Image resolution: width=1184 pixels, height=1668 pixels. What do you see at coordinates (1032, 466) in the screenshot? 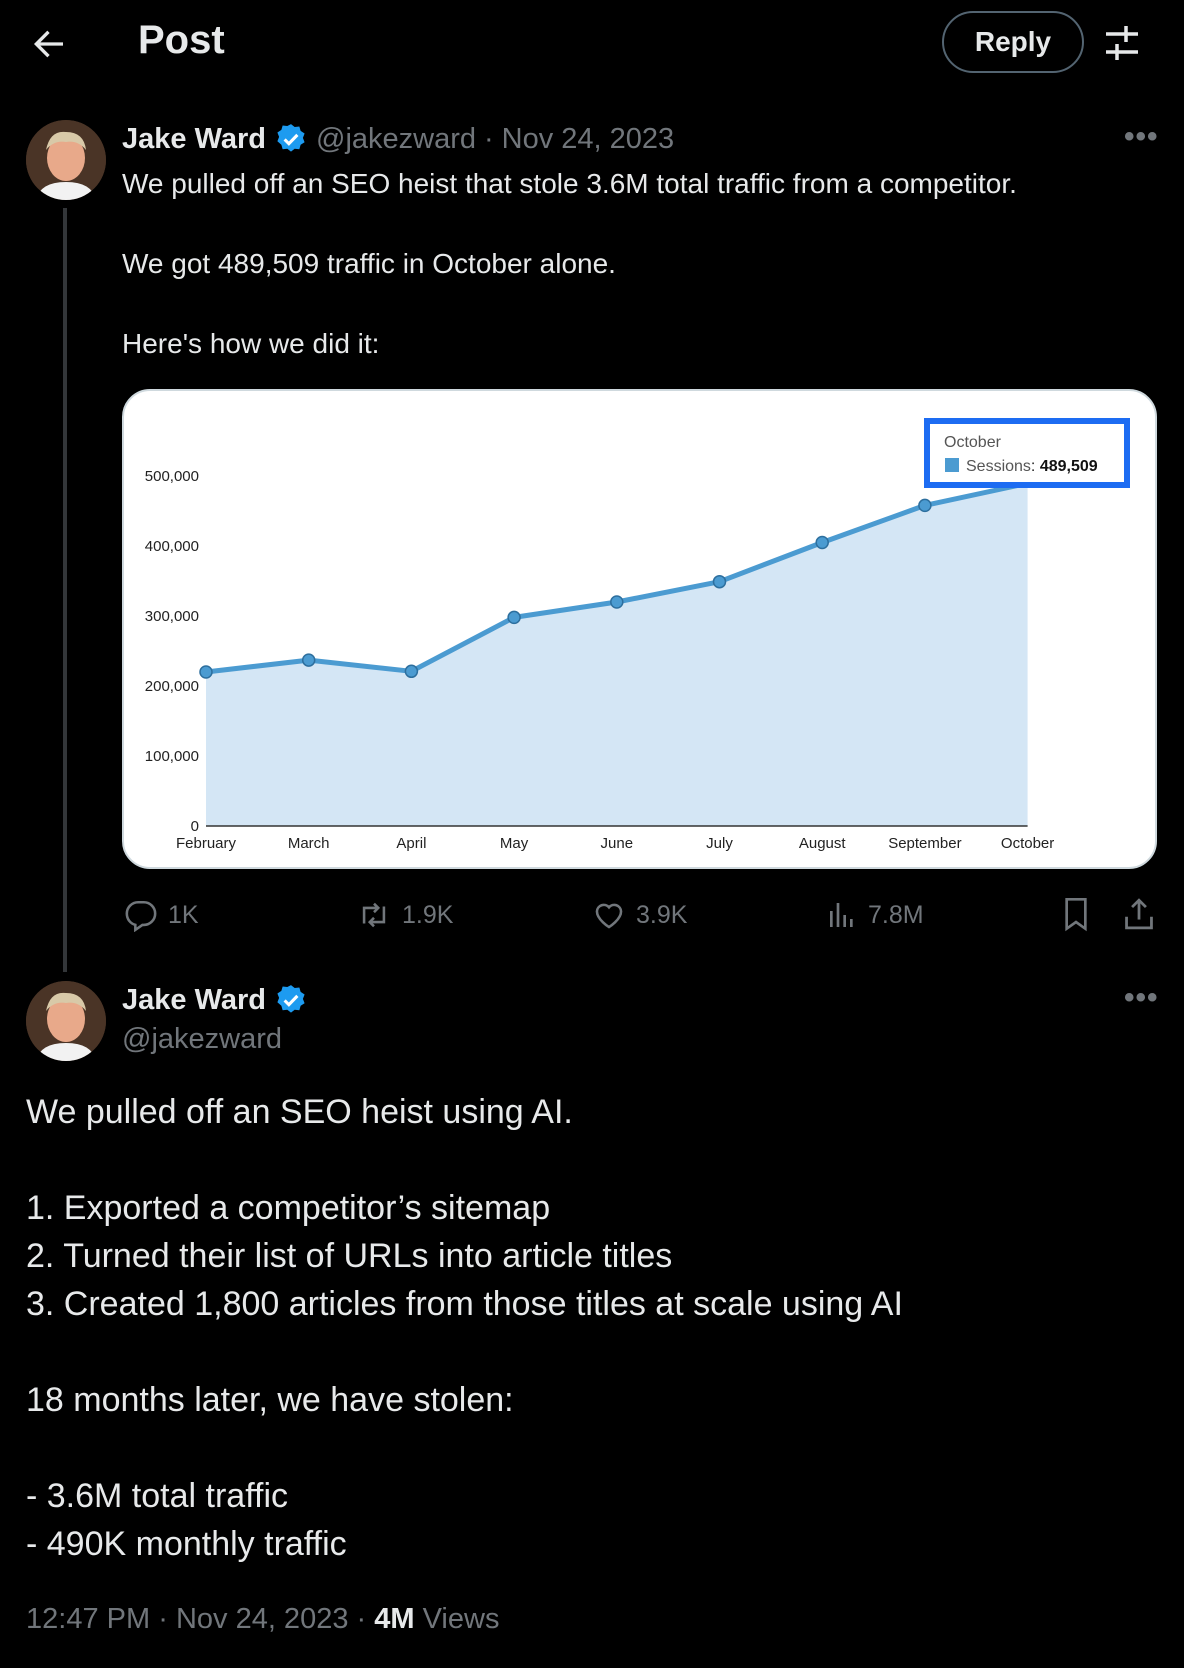
I see `svg-text: Sessions: 489,509` at bounding box center [1032, 466].